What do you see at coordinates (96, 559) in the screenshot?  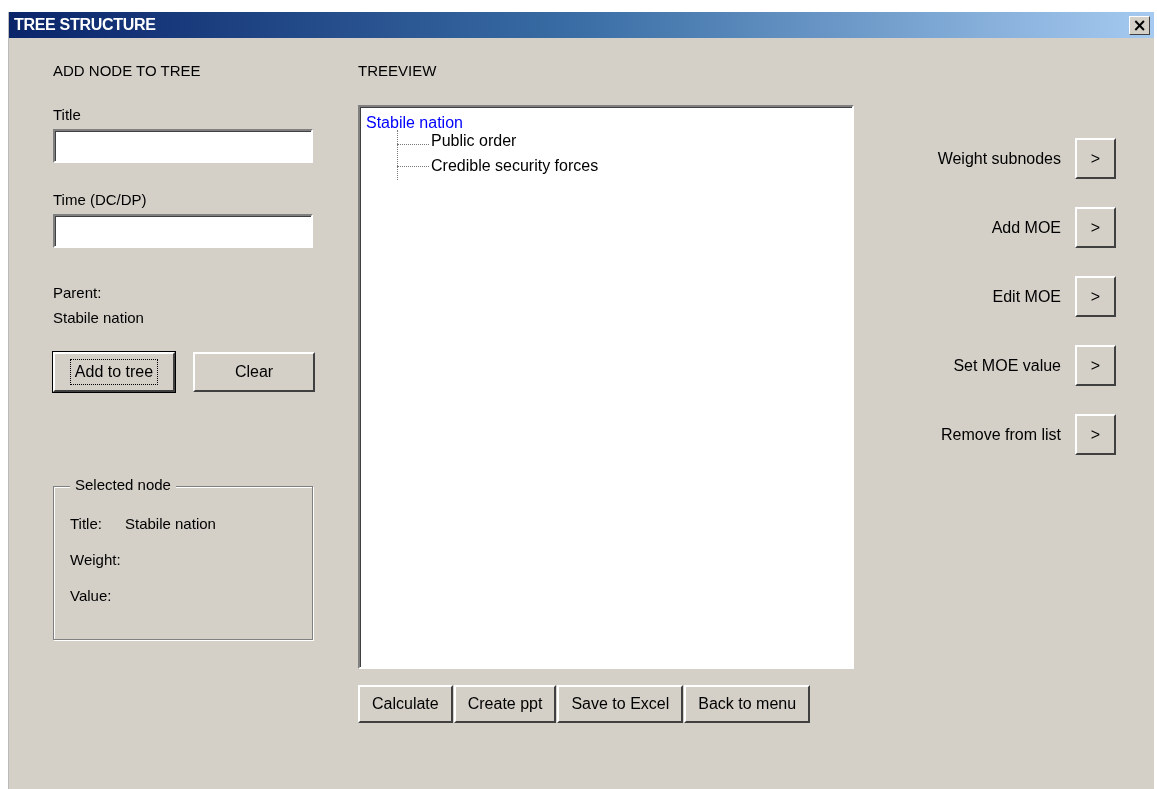 I see `info-label: Weight:` at bounding box center [96, 559].